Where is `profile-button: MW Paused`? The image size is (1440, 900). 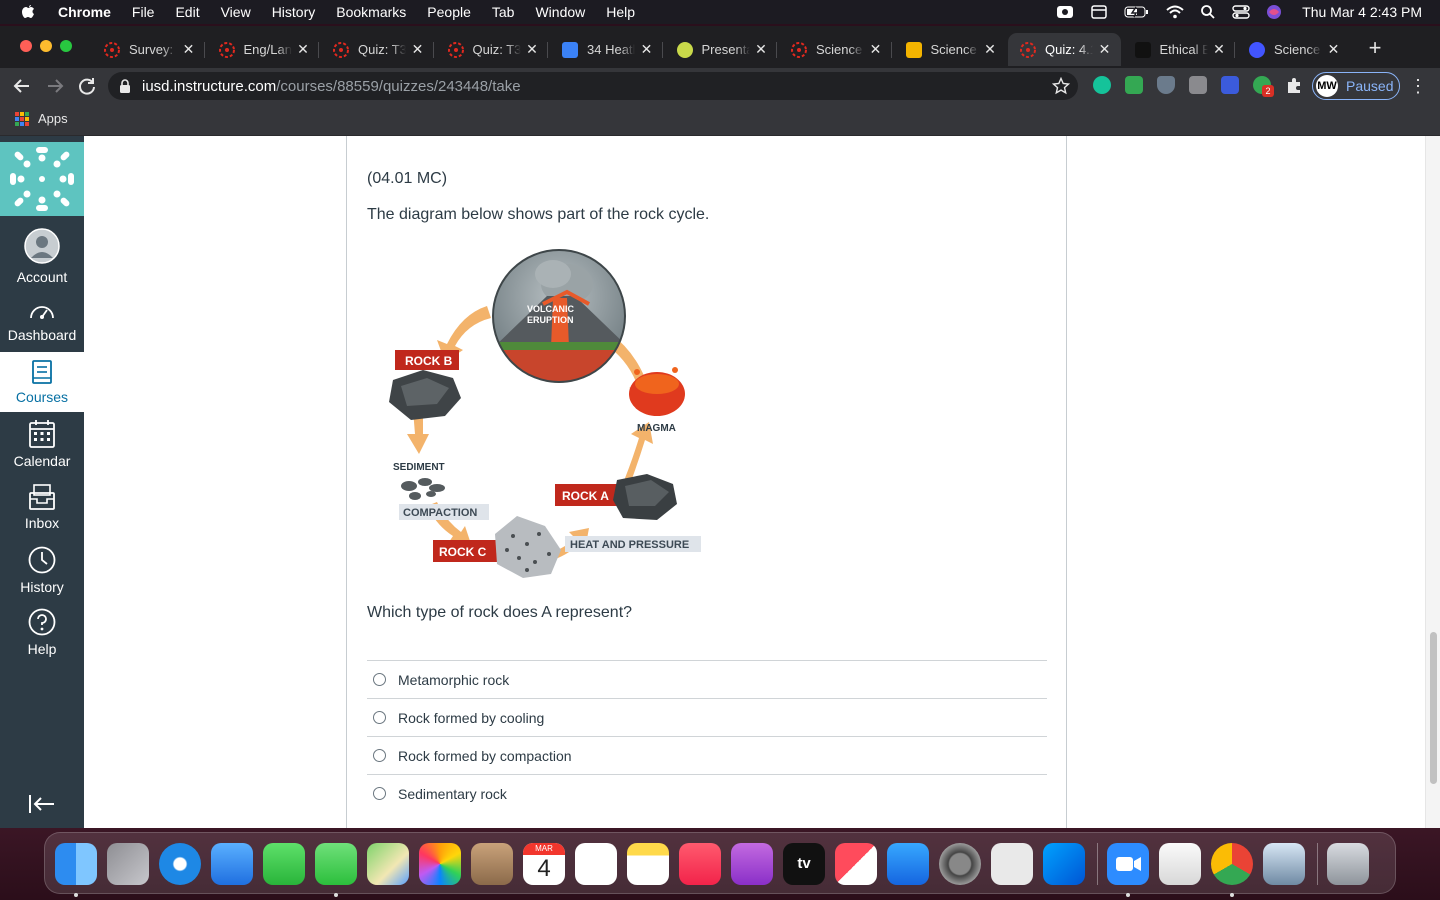
profile-button: MW Paused is located at coordinates (1356, 86).